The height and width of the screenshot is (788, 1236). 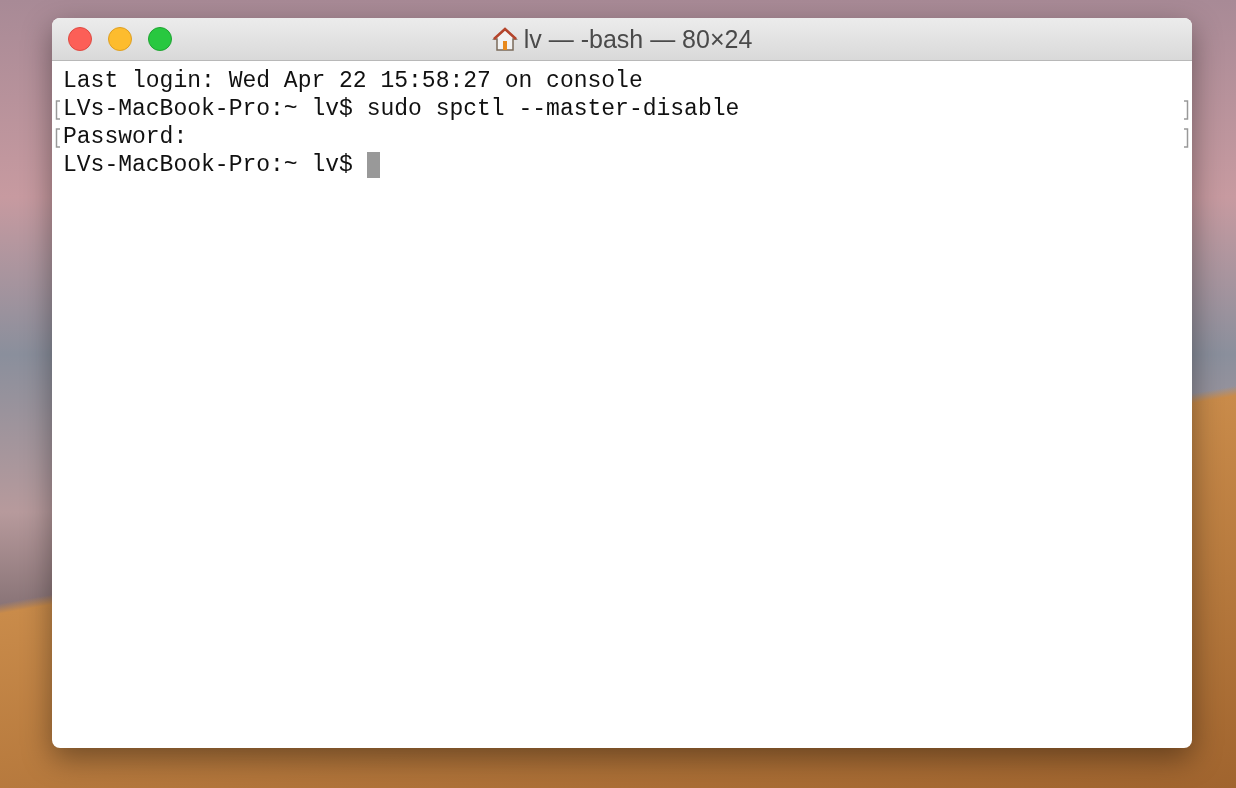 What do you see at coordinates (125, 137) in the screenshot?
I see `terminal-line: Password:` at bounding box center [125, 137].